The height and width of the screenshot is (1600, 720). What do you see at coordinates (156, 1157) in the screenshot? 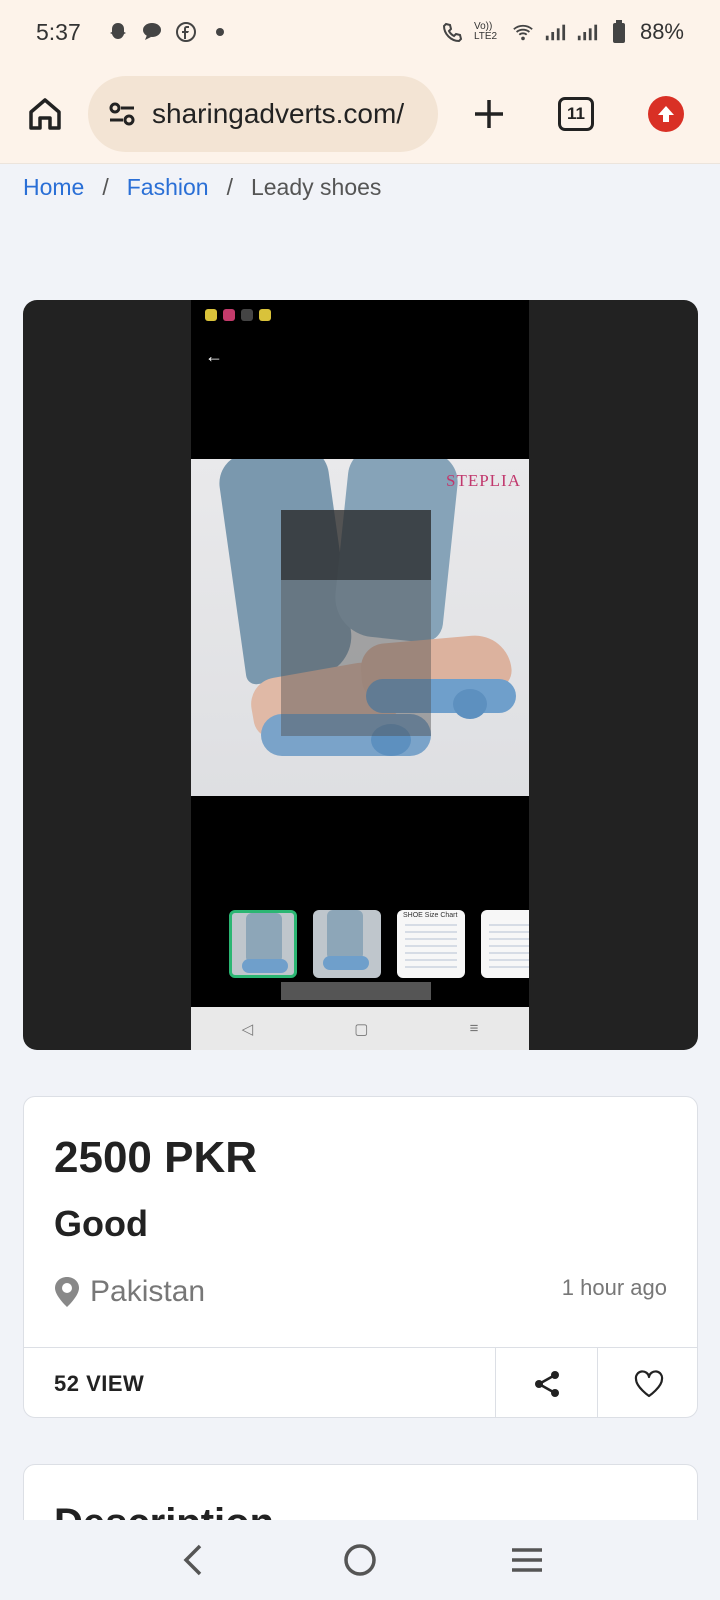
I see `price: 2500 PKR` at bounding box center [156, 1157].